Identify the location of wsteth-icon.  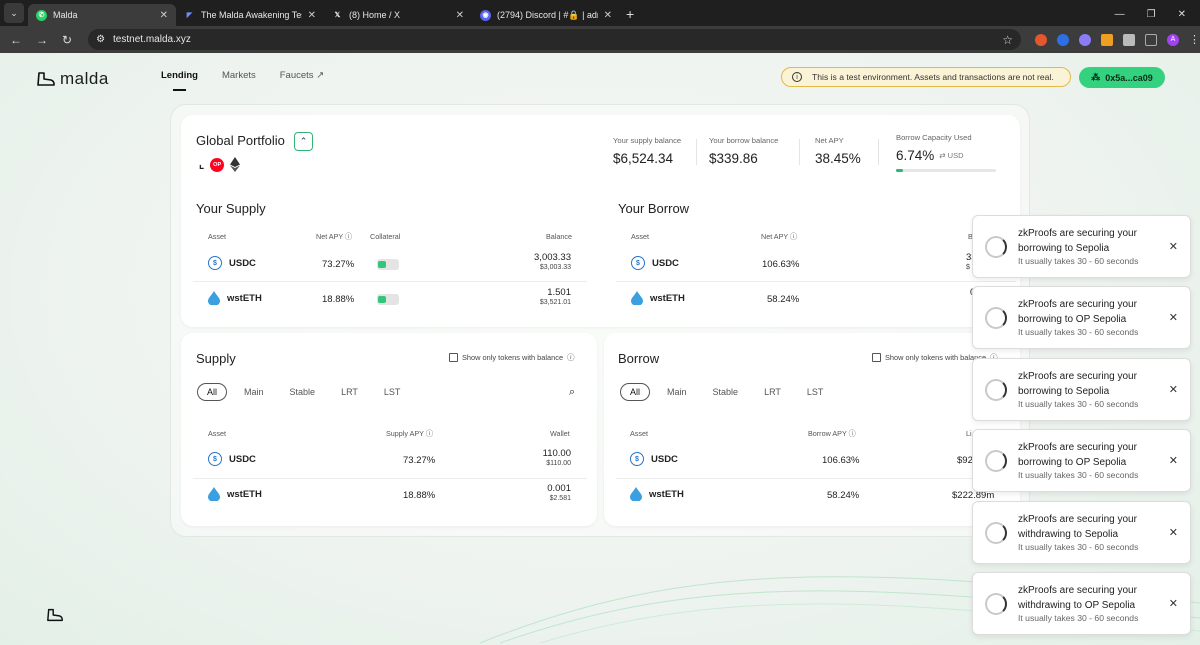
(214, 298).